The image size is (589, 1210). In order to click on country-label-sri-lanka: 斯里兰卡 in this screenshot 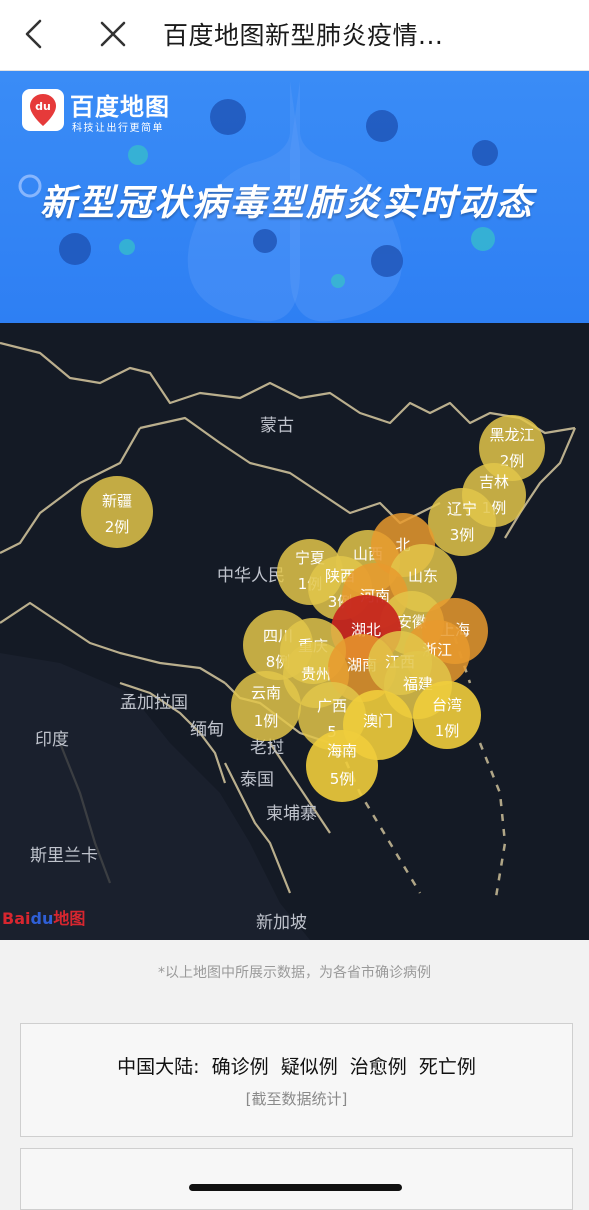, I will do `click(64, 856)`.